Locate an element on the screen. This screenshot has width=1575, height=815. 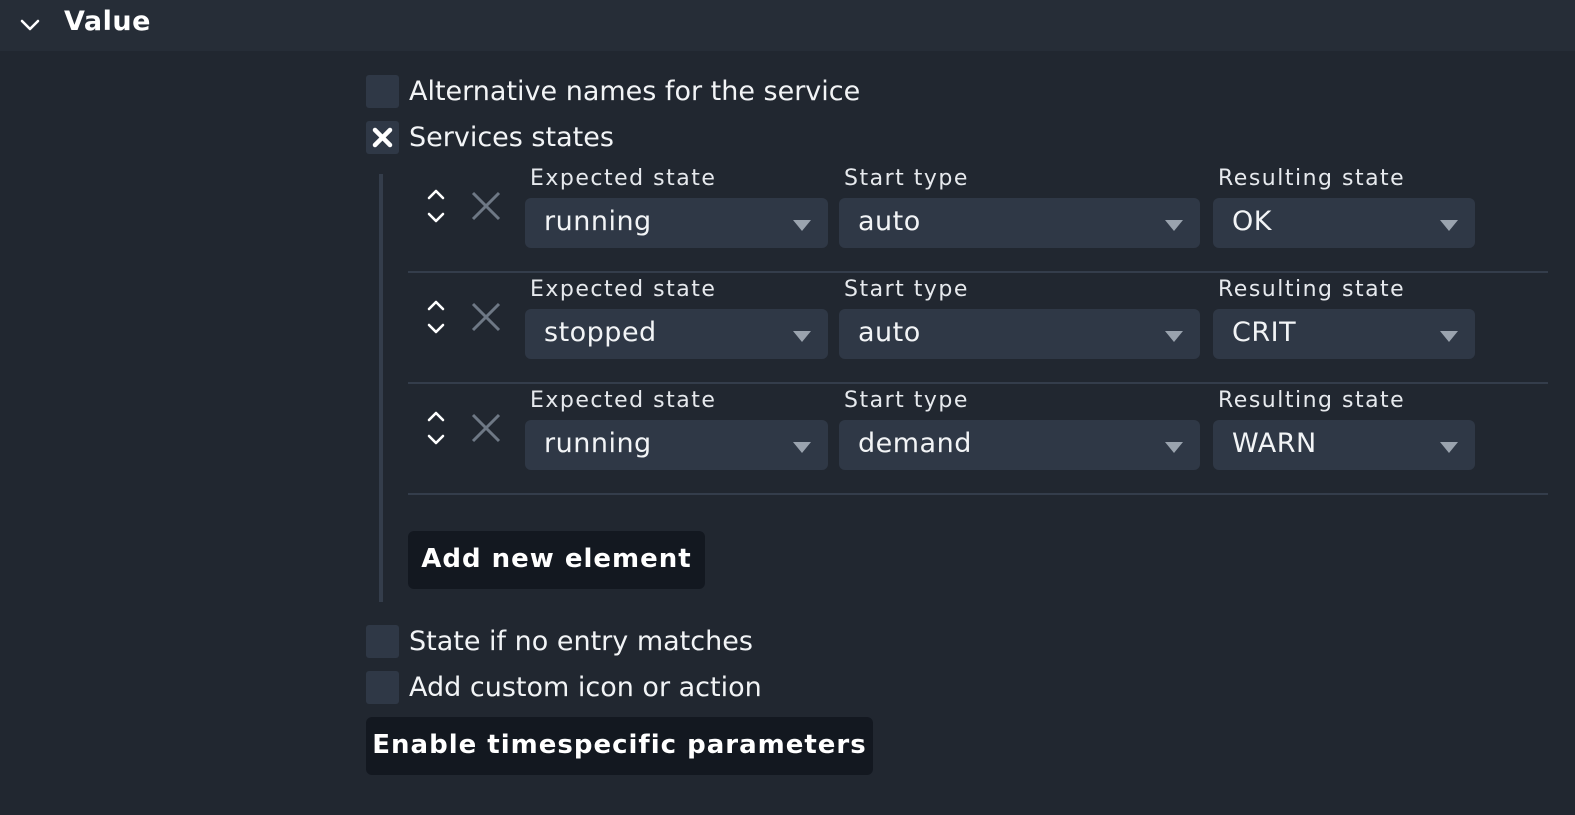
add-new-element-button: Add new element is located at coordinates (556, 560).